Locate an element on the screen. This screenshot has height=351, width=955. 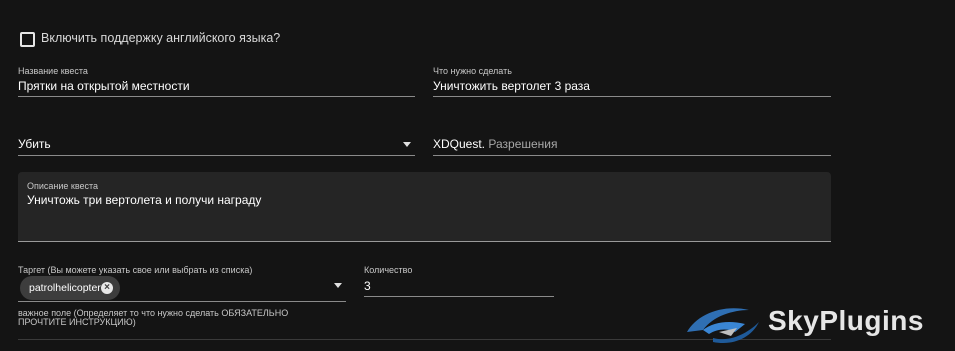
description-value: Уничтожь три вертолета и получи награду is located at coordinates (144, 200).